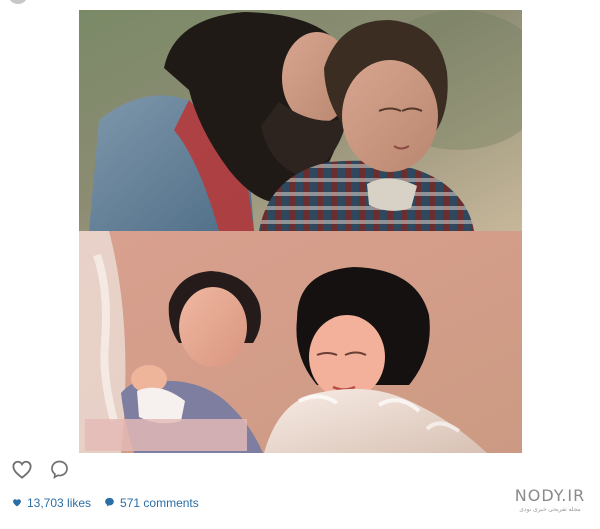 The height and width of the screenshot is (529, 600). I want to click on likes-count: 13,703 likes, so click(59, 503).